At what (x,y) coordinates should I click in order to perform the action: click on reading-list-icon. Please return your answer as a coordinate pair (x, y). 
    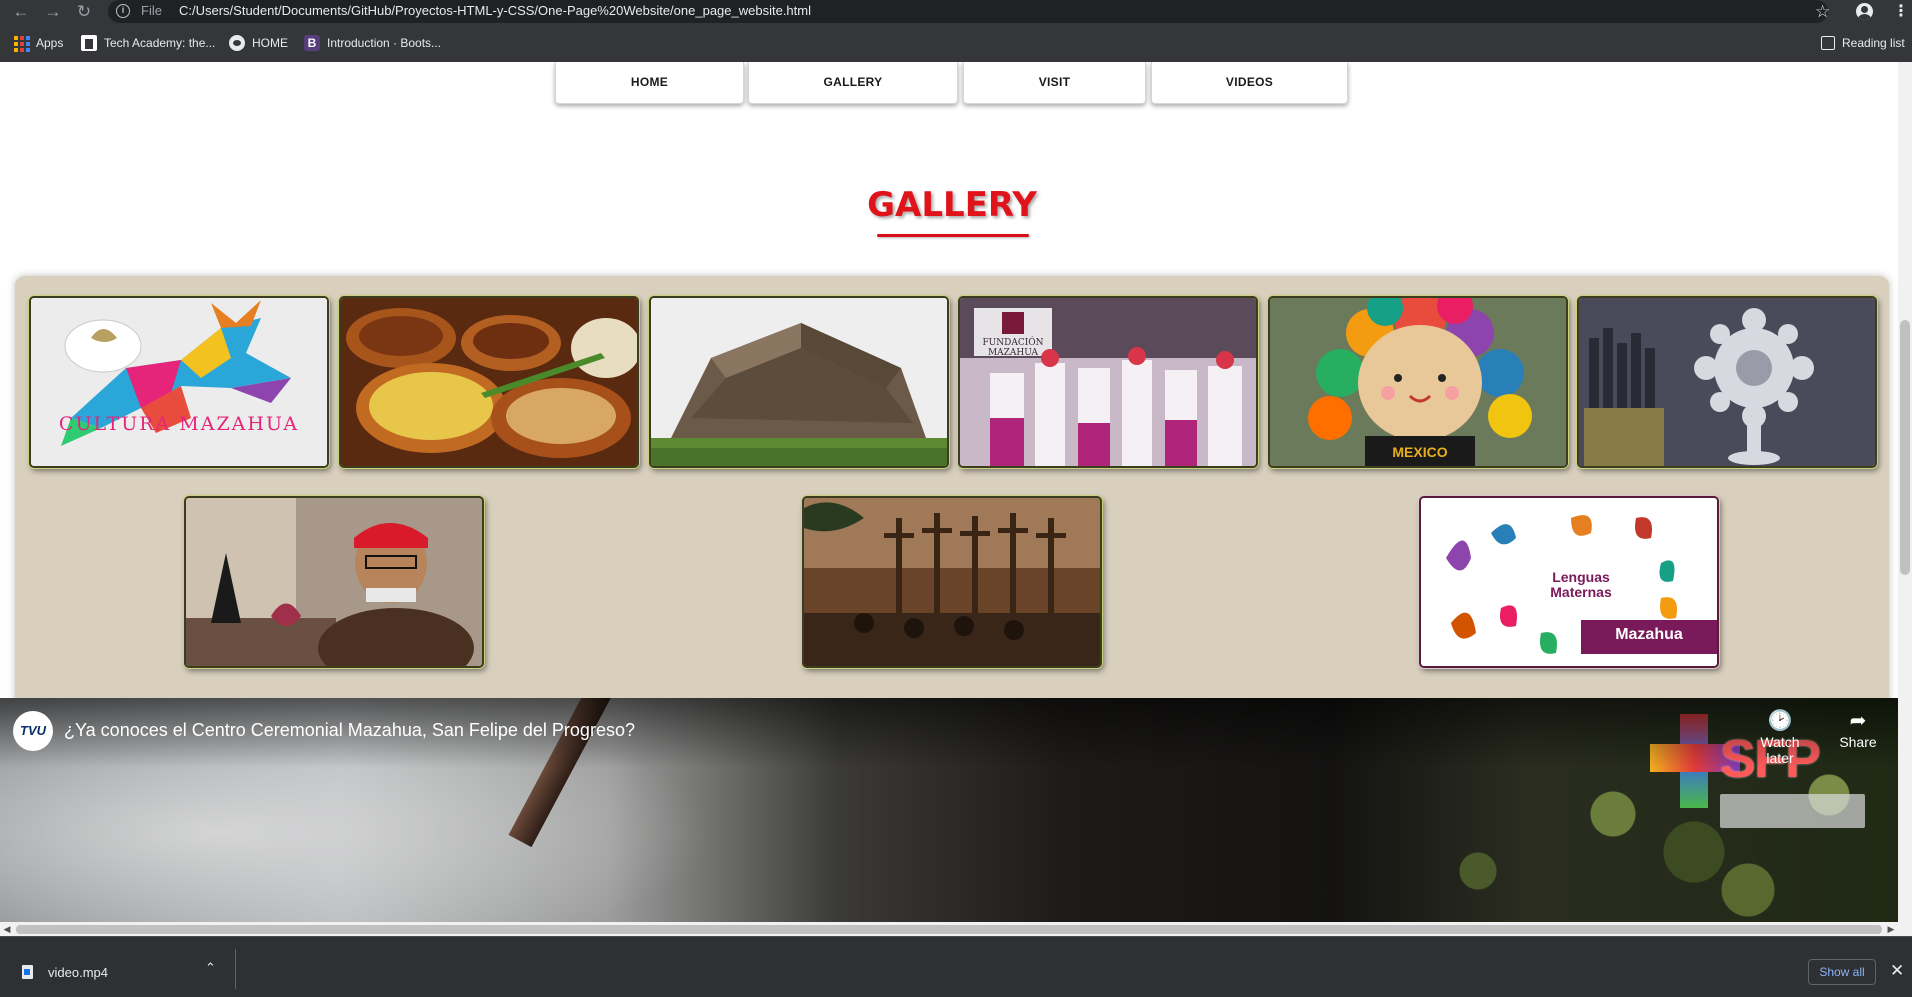
    Looking at the image, I should click on (1828, 43).